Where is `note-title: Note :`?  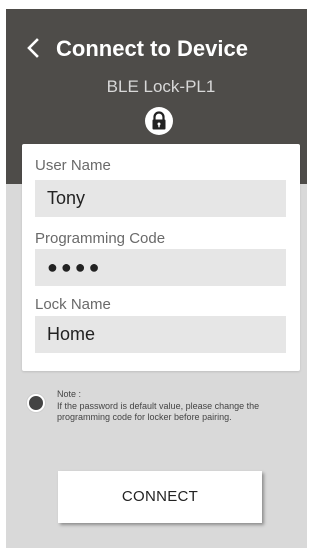
note-title: Note : is located at coordinates (69, 394).